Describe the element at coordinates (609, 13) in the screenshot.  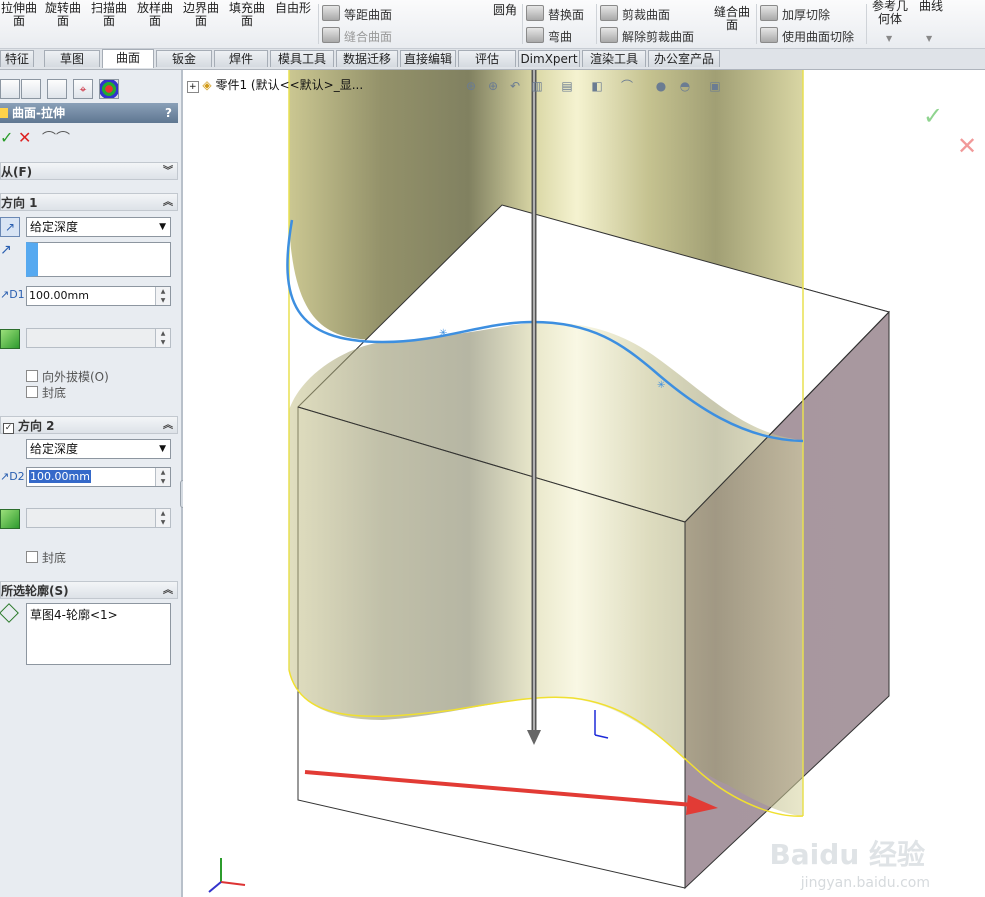
I see `trim-surface-icon` at that location.